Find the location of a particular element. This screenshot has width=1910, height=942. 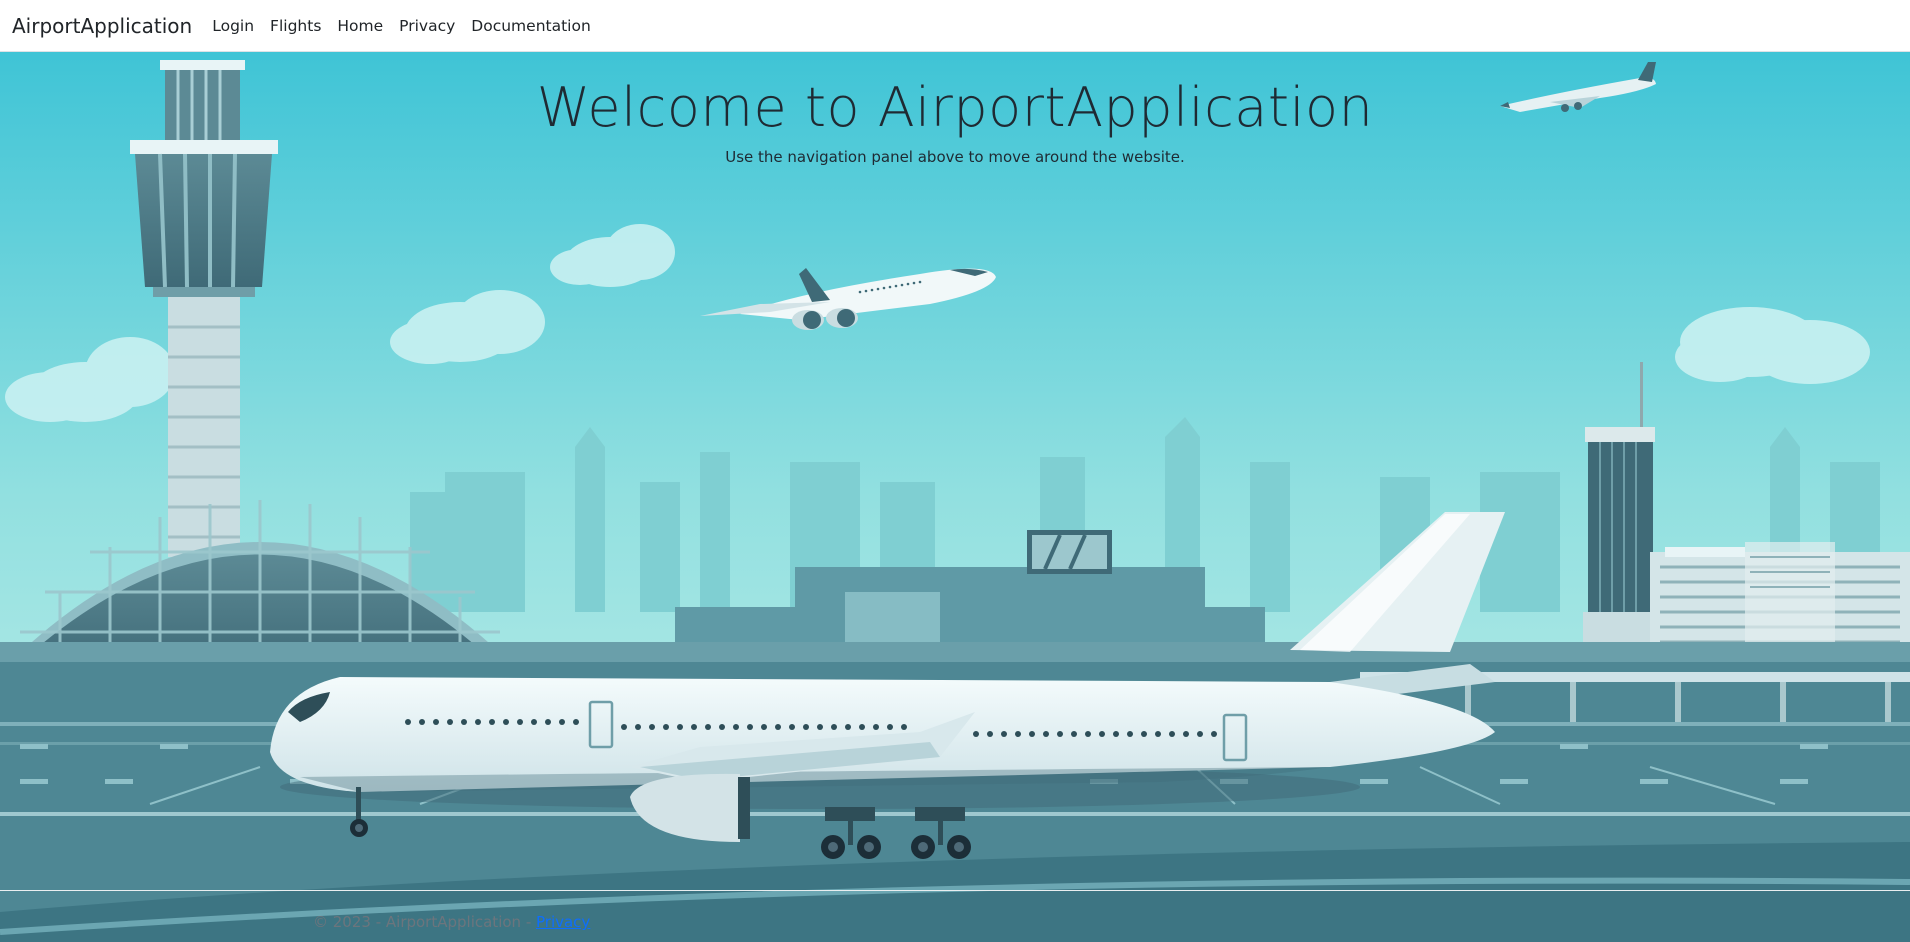

footer-privacy-link: Privacy is located at coordinates (563, 922).